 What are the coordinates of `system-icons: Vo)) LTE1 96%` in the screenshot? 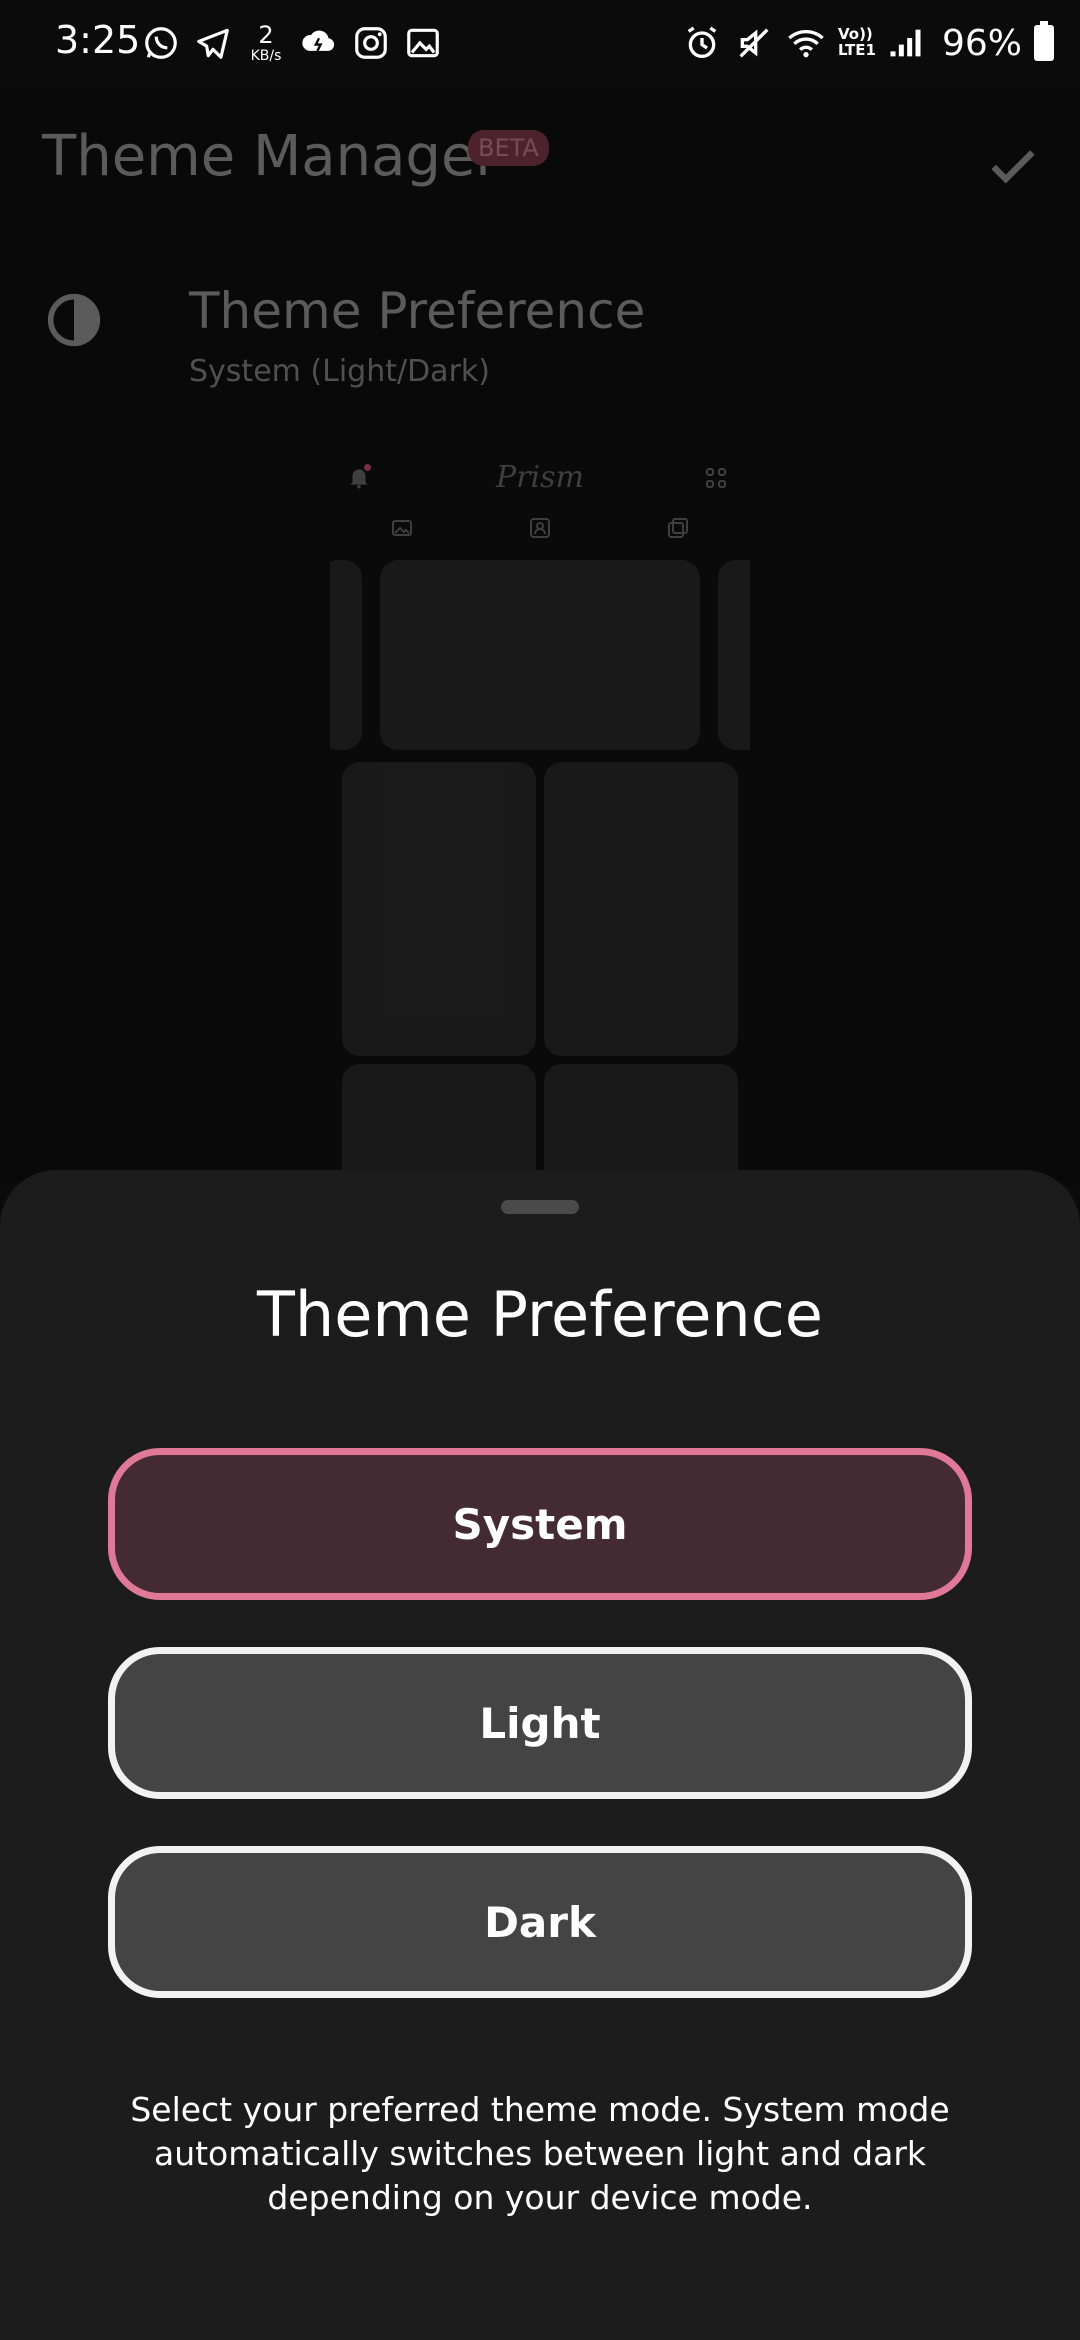 It's located at (868, 43).